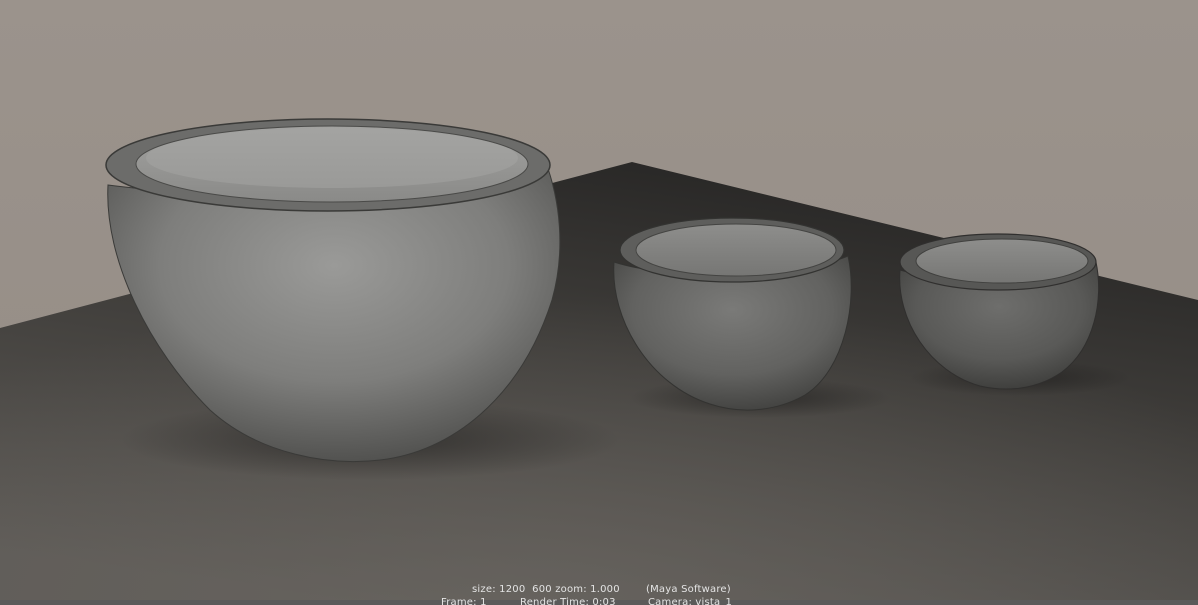 This screenshot has height=605, width=1198. Describe the element at coordinates (688, 589) in the screenshot. I see `renderer-name-text: (Maya Software)` at that location.